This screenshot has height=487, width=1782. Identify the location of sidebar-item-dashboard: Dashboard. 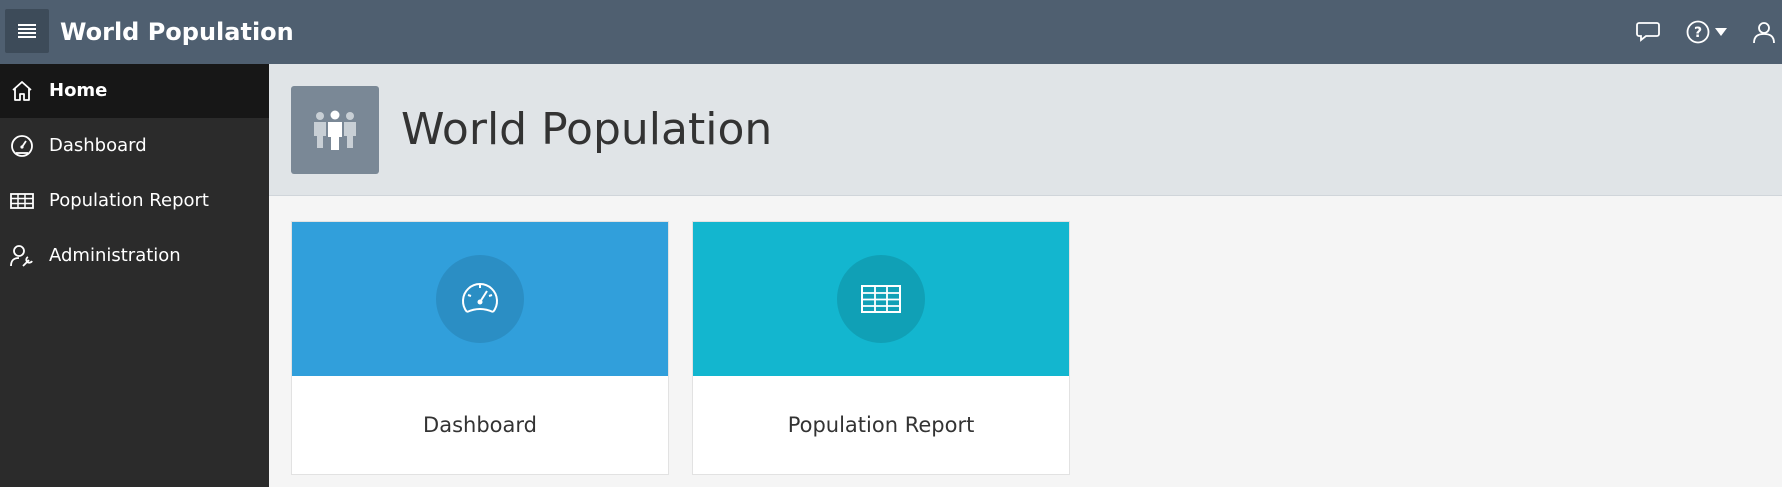
(134, 146).